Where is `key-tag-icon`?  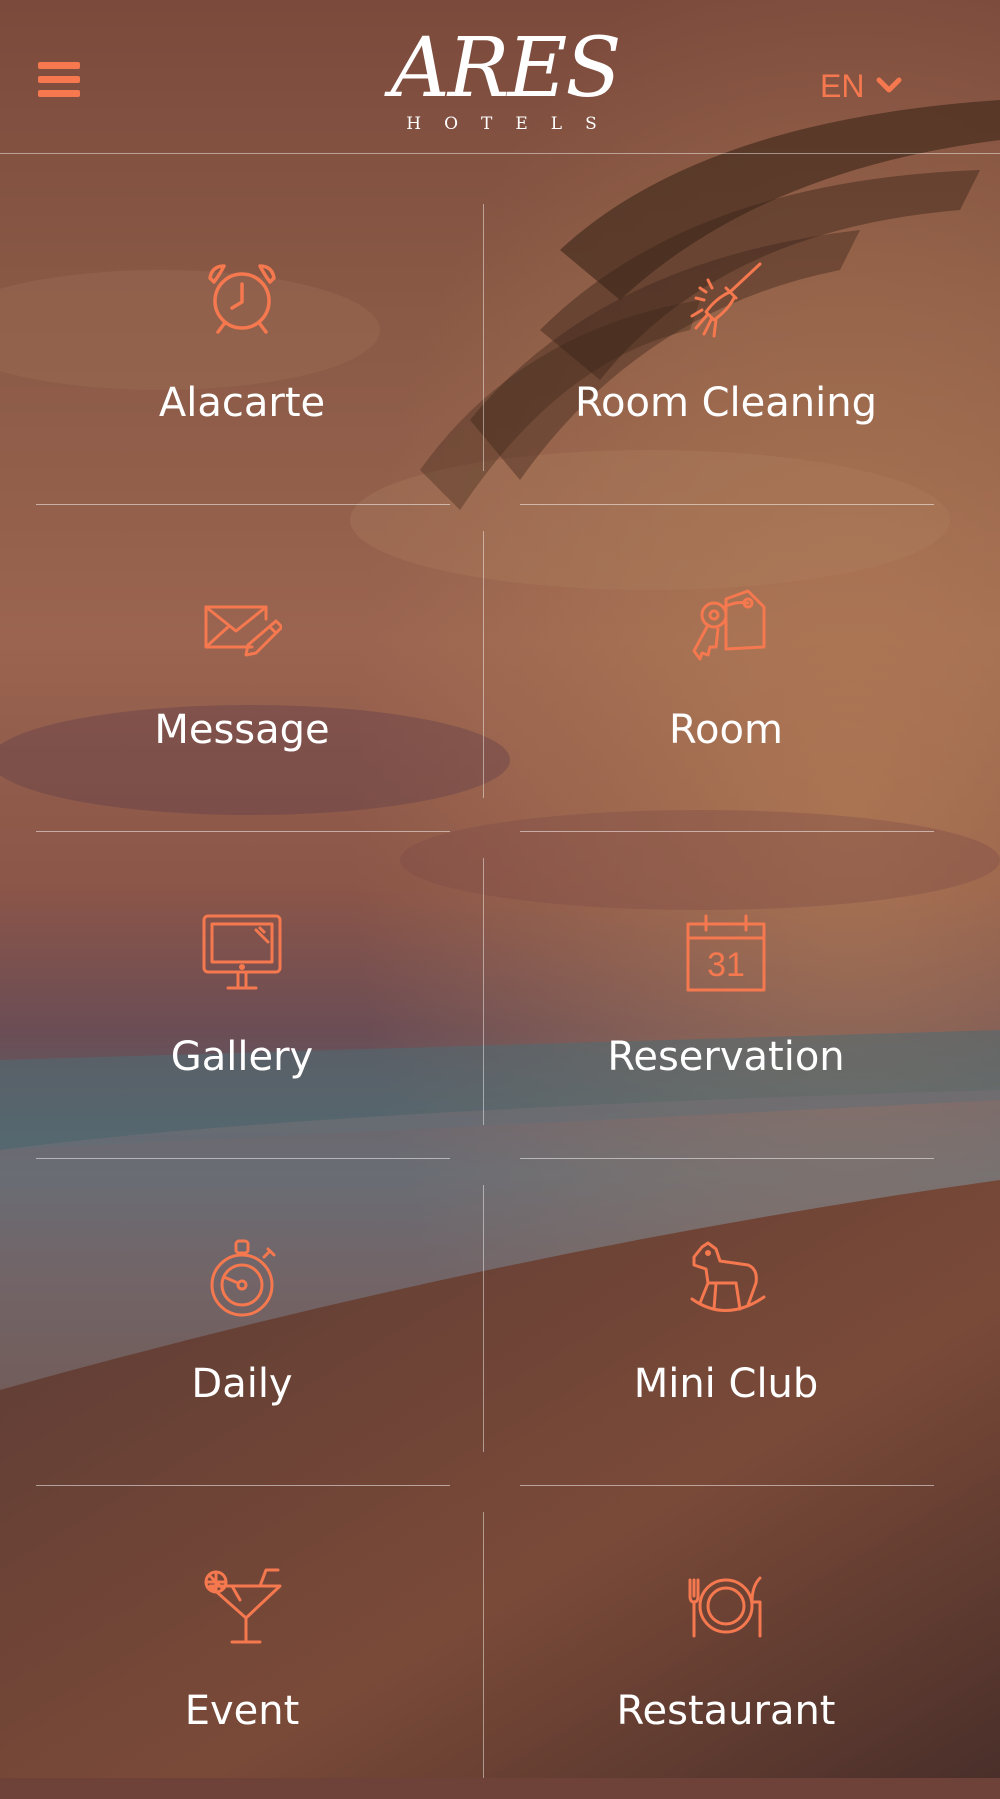
key-tag-icon is located at coordinates (729, 625).